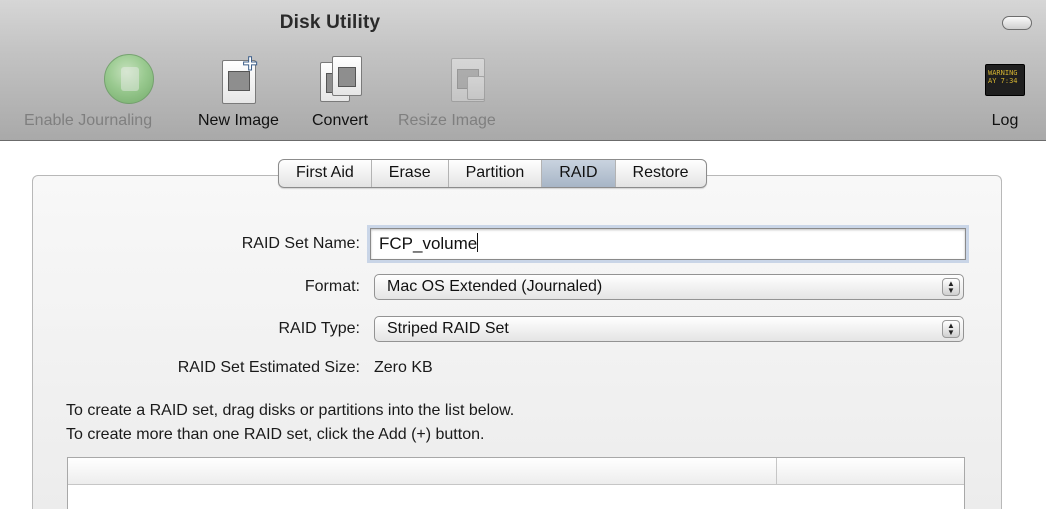 This screenshot has height=509, width=1046. I want to click on new-image-icon: +, so click(238, 79).